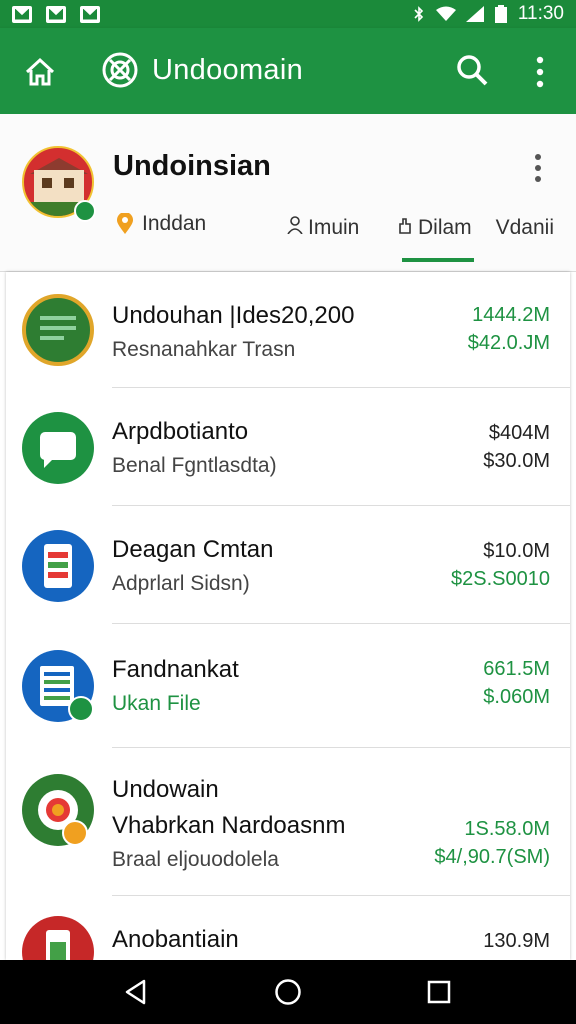 The height and width of the screenshot is (1024, 576). What do you see at coordinates (439, 992) in the screenshot?
I see `recents-icon` at bounding box center [439, 992].